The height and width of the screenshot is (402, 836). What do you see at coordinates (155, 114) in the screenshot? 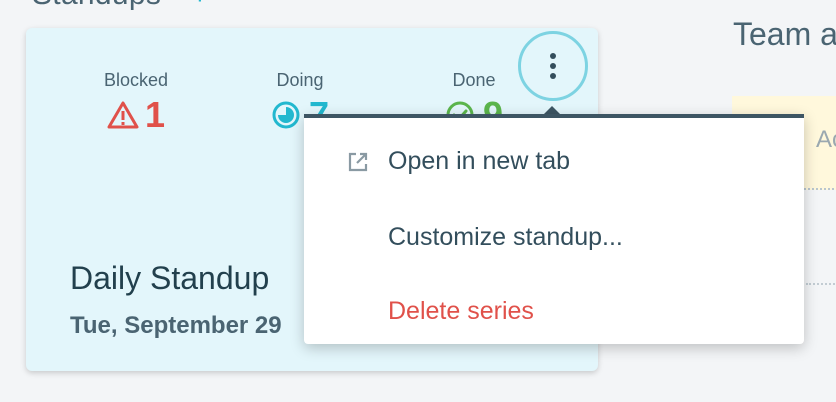
I see `stat-value: 1` at bounding box center [155, 114].